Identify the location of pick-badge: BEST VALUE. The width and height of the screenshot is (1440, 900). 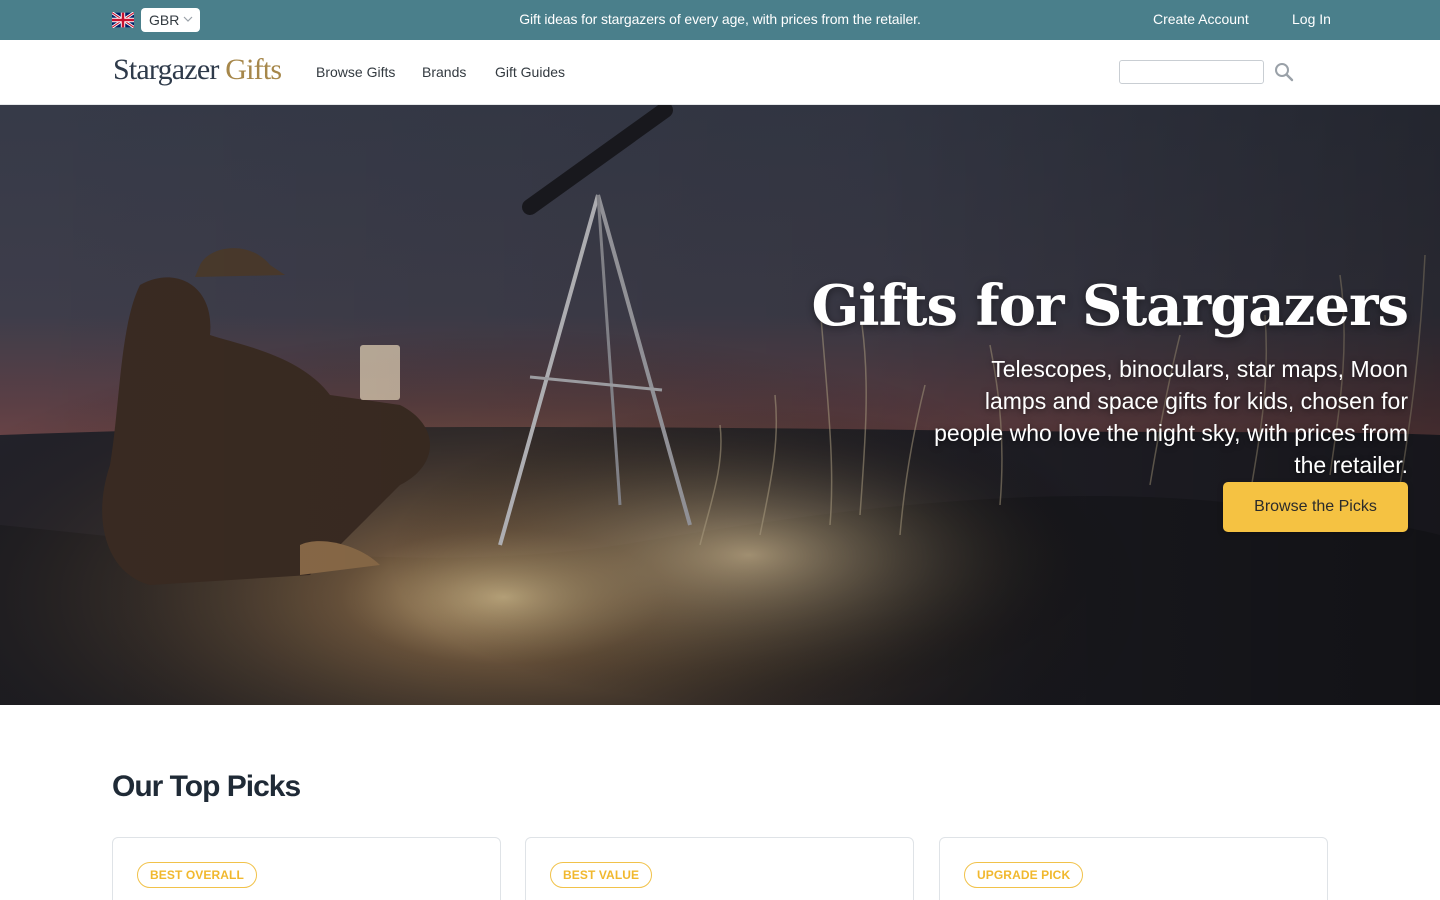
(601, 875).